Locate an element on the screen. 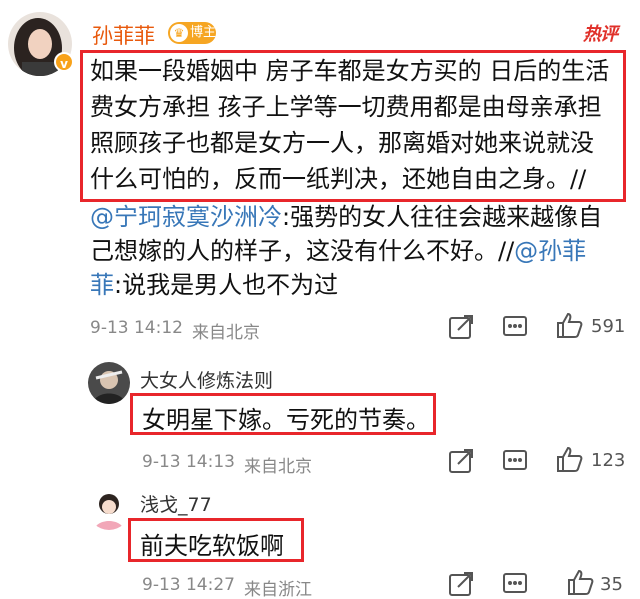 Image resolution: width=640 pixels, height=599 pixels. mention-link: @宁珂寂寞沙洲冷 is located at coordinates (186, 217).